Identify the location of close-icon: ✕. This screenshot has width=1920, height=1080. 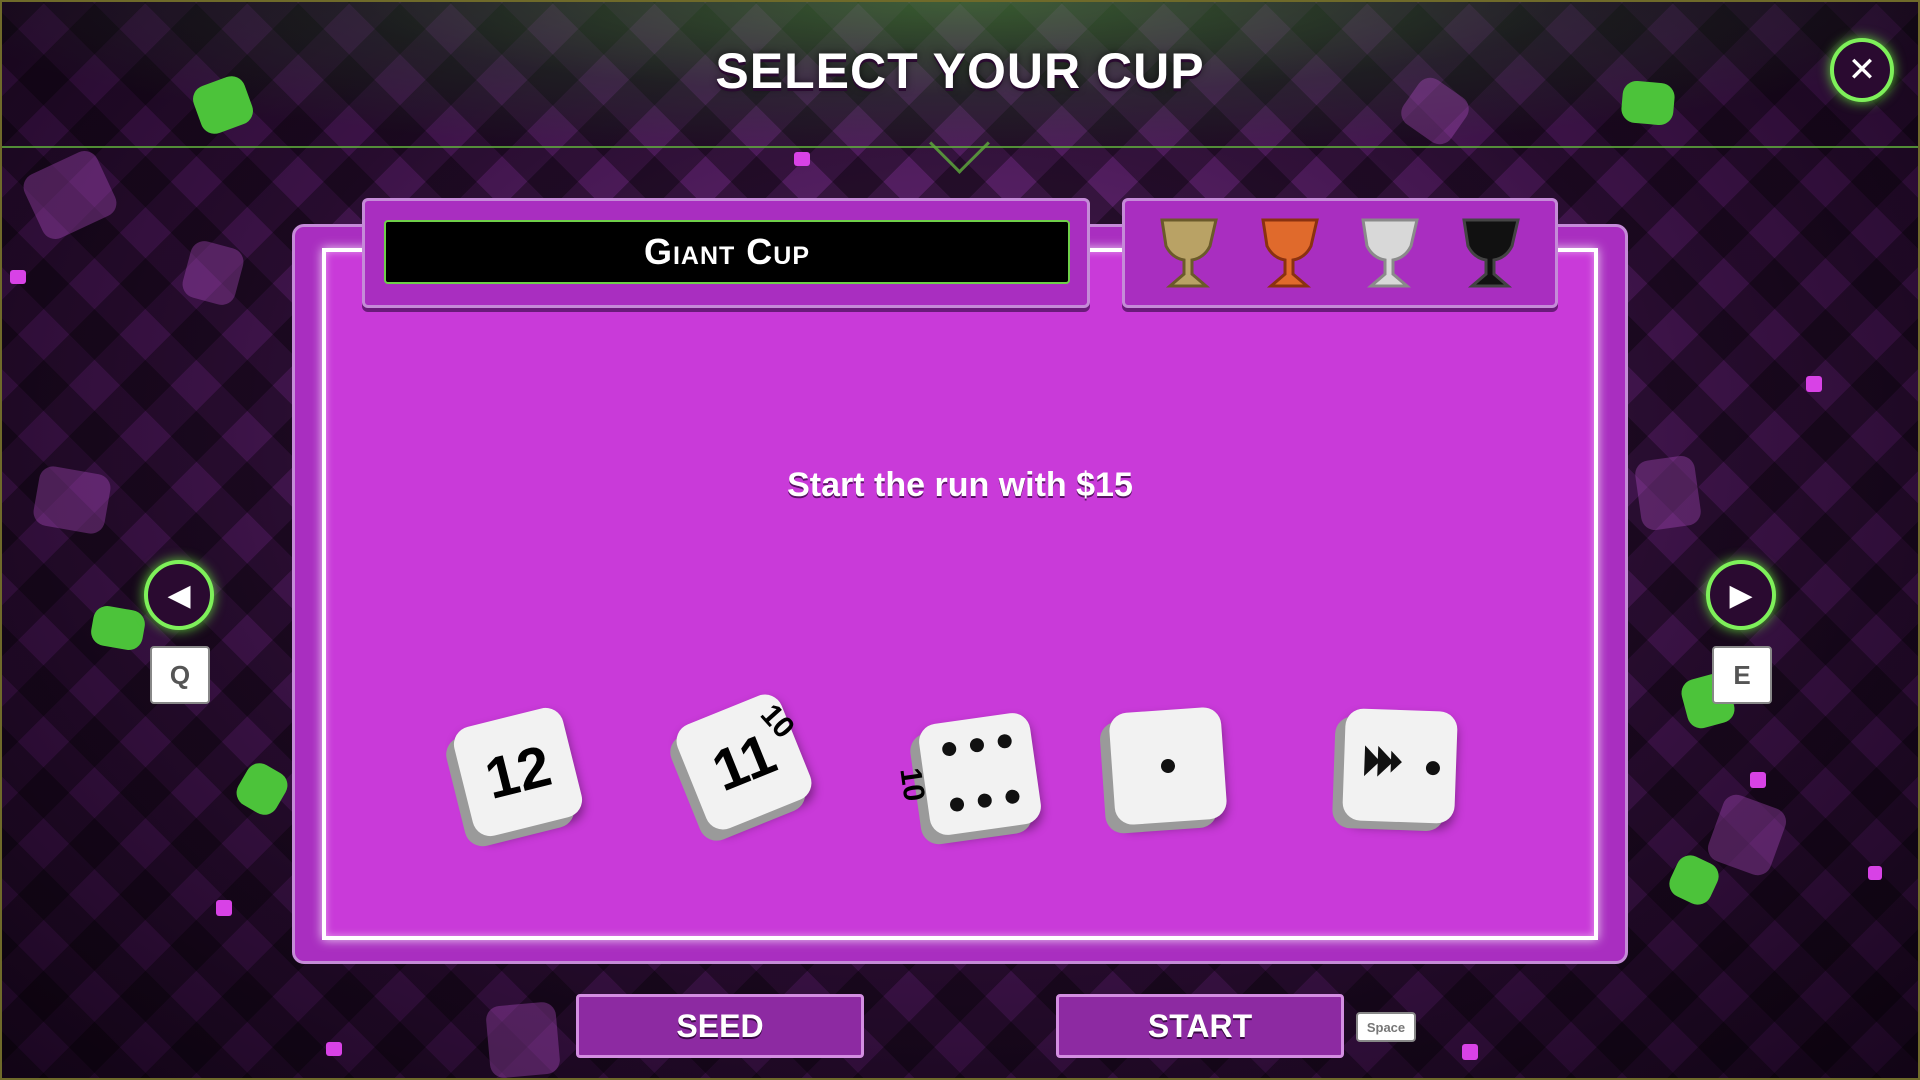
(1862, 70).